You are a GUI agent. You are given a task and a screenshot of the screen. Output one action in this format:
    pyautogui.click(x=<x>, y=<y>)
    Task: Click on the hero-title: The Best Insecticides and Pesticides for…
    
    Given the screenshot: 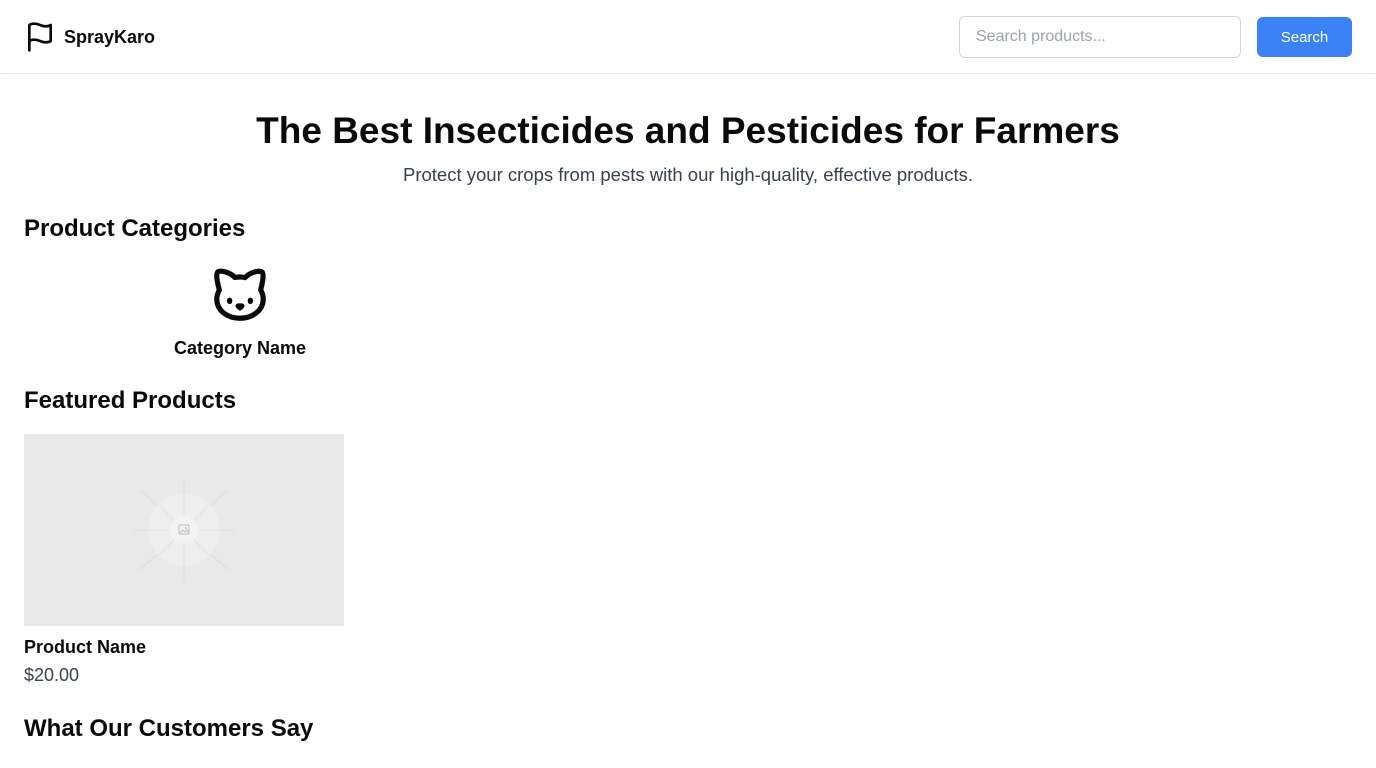 What is the action you would take?
    pyautogui.click(x=688, y=130)
    